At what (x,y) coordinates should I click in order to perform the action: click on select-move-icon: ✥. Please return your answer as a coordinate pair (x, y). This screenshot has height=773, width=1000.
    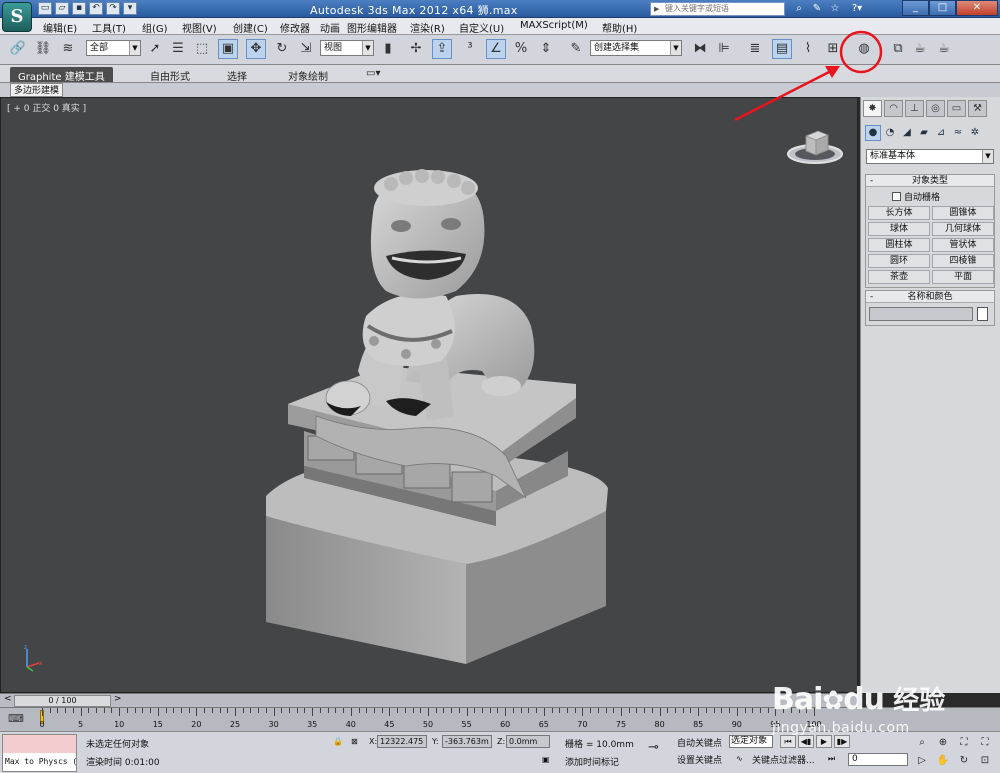
    Looking at the image, I should click on (256, 49).